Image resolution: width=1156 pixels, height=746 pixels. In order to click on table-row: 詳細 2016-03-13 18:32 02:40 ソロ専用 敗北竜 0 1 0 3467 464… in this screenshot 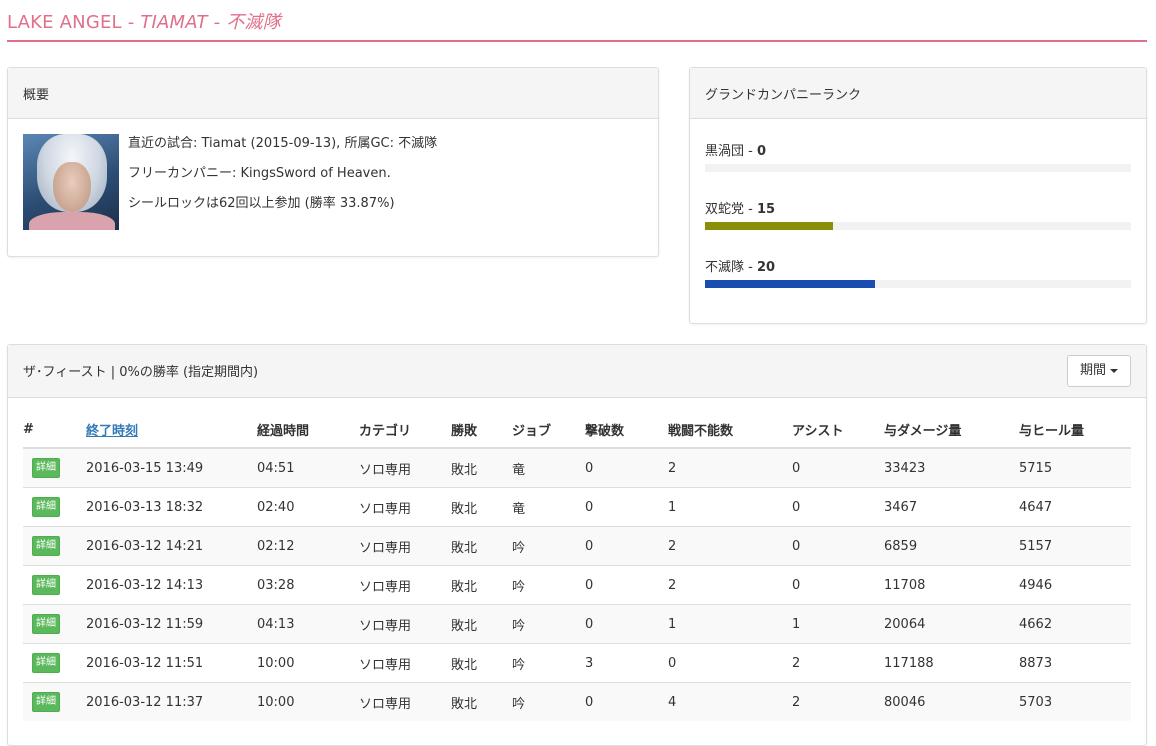, I will do `click(577, 507)`.